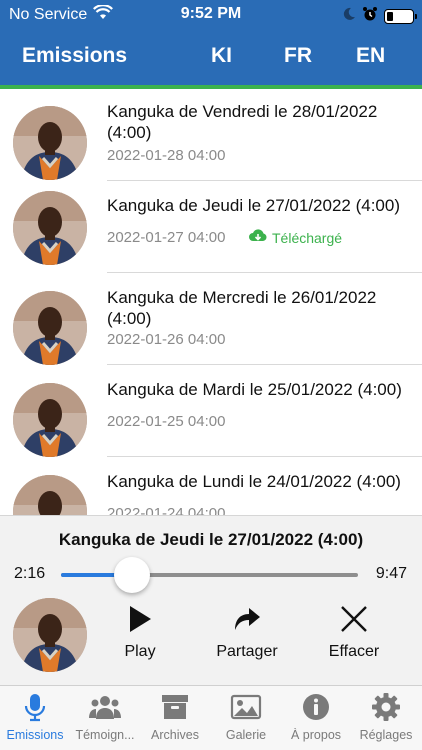 This screenshot has width=422, height=750. I want to click on tab-label: Emissions, so click(35, 735).